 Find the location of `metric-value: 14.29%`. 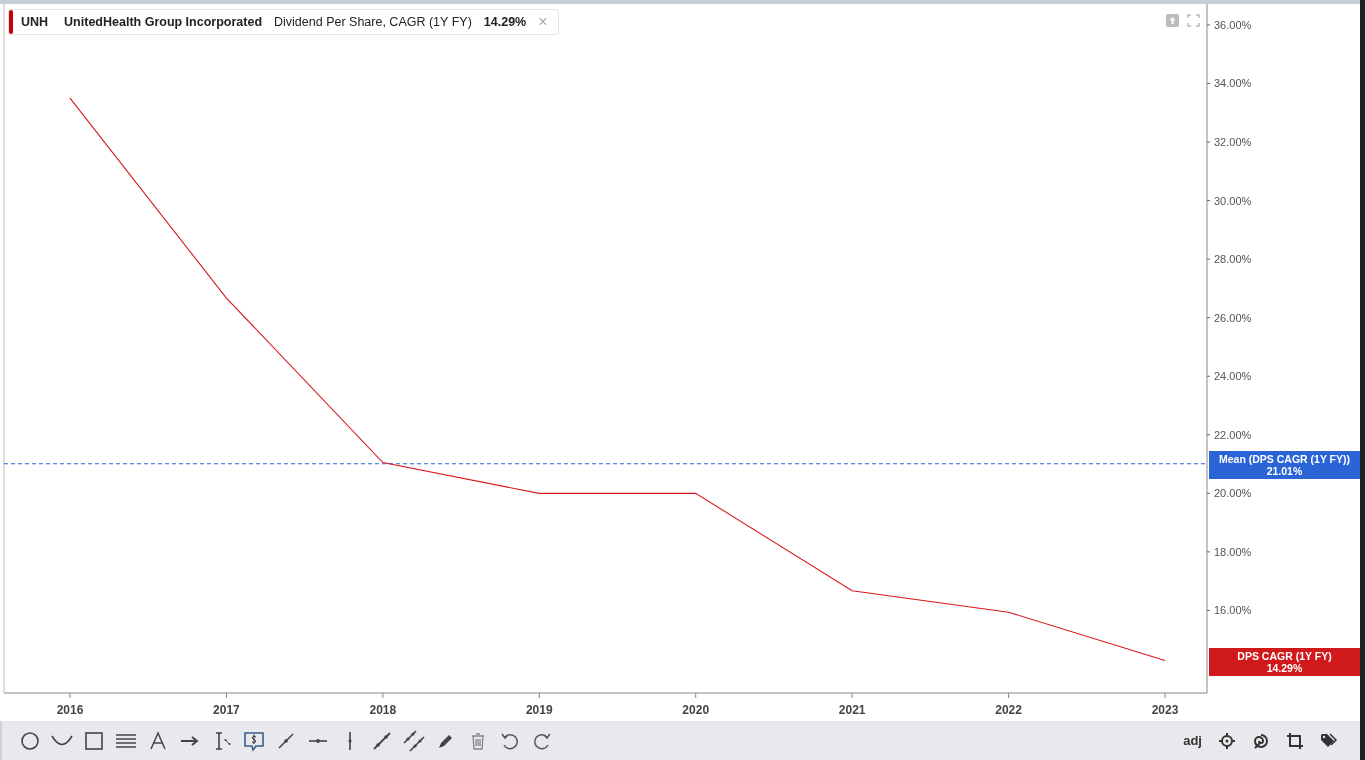

metric-value: 14.29% is located at coordinates (505, 22).